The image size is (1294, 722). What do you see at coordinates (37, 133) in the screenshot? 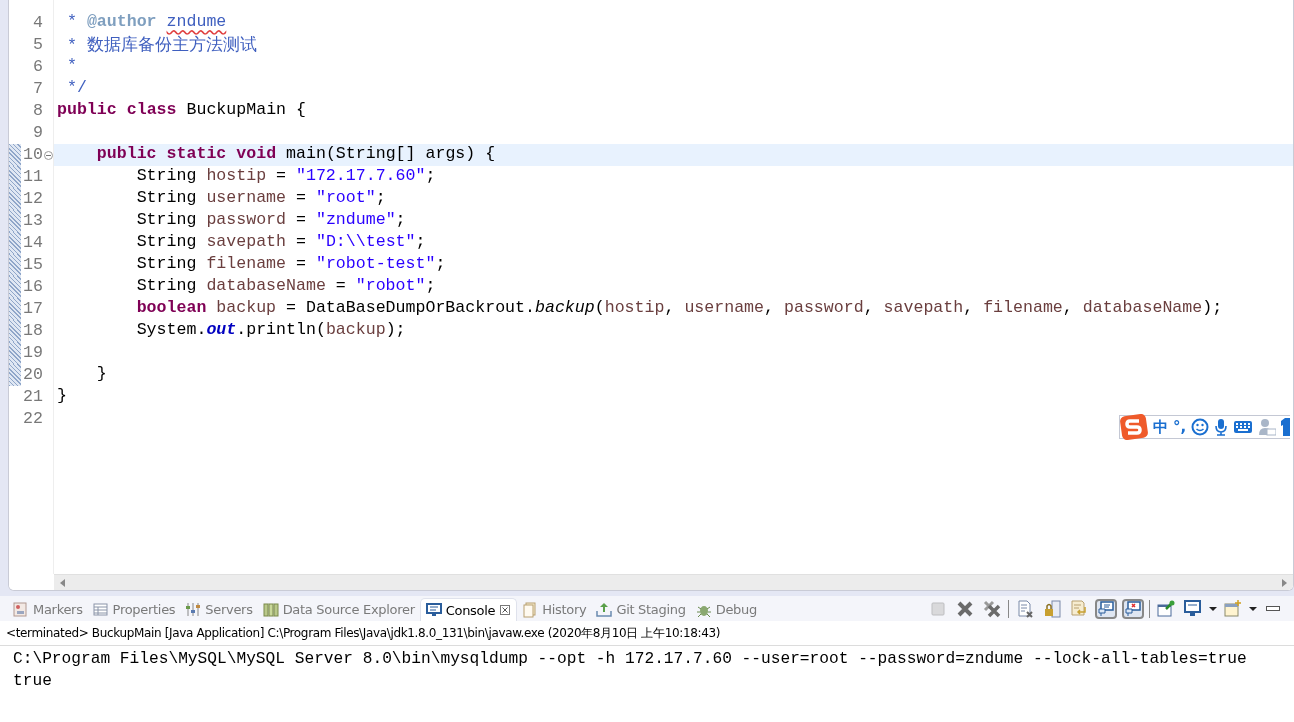
I see `line-number: 9` at bounding box center [37, 133].